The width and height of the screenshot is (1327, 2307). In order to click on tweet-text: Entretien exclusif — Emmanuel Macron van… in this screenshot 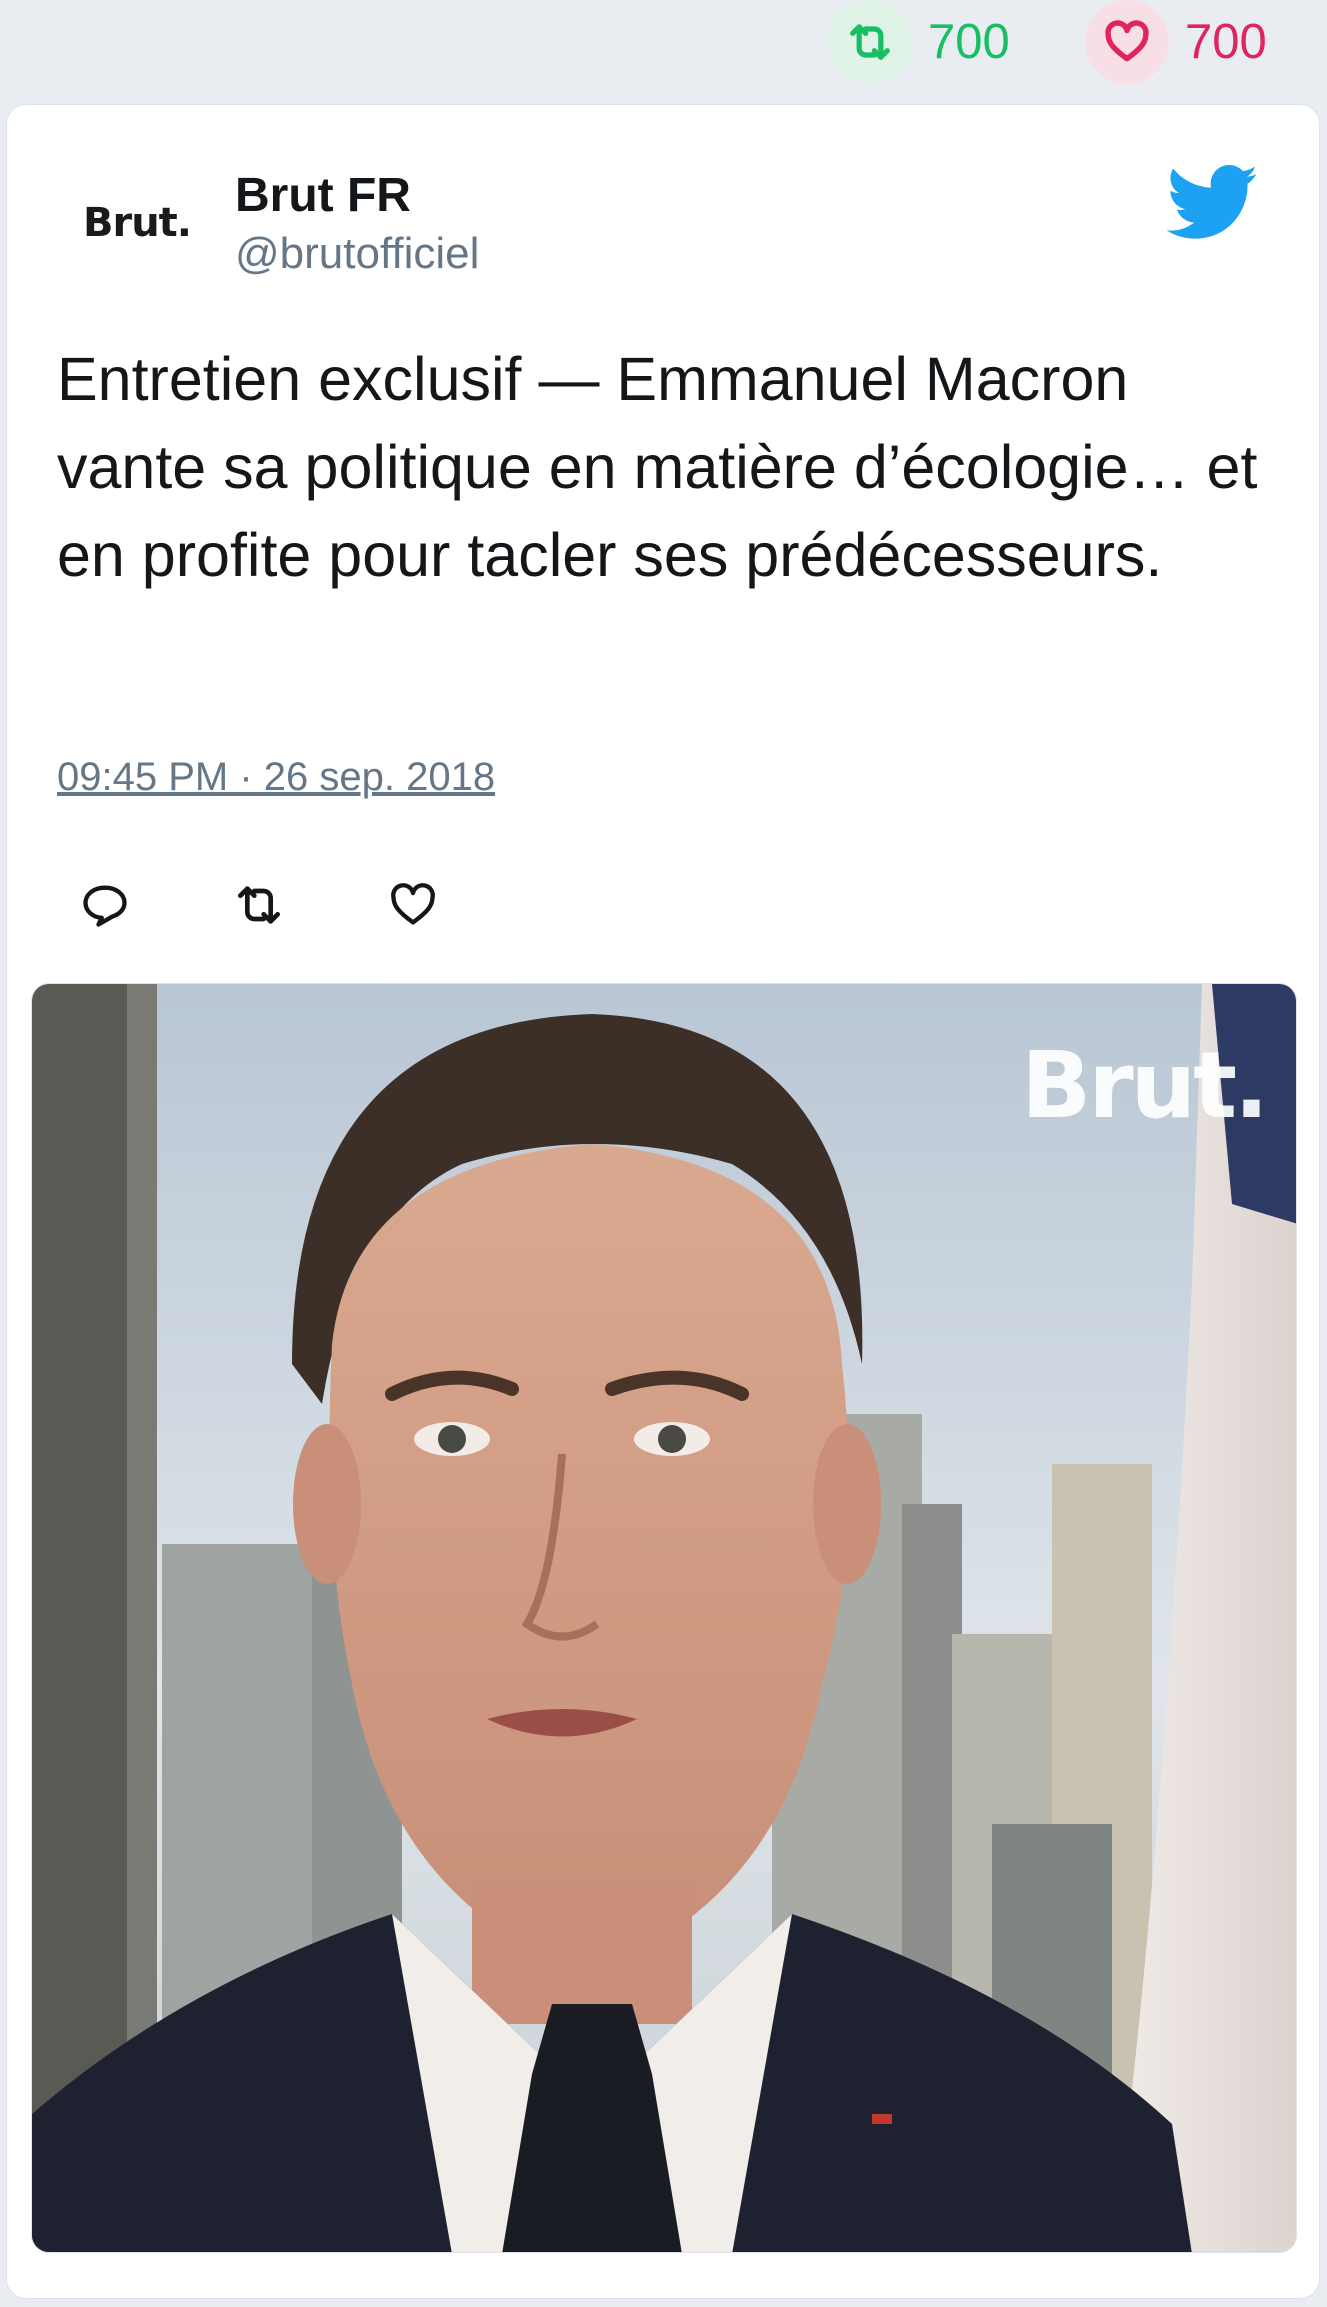, I will do `click(657, 467)`.